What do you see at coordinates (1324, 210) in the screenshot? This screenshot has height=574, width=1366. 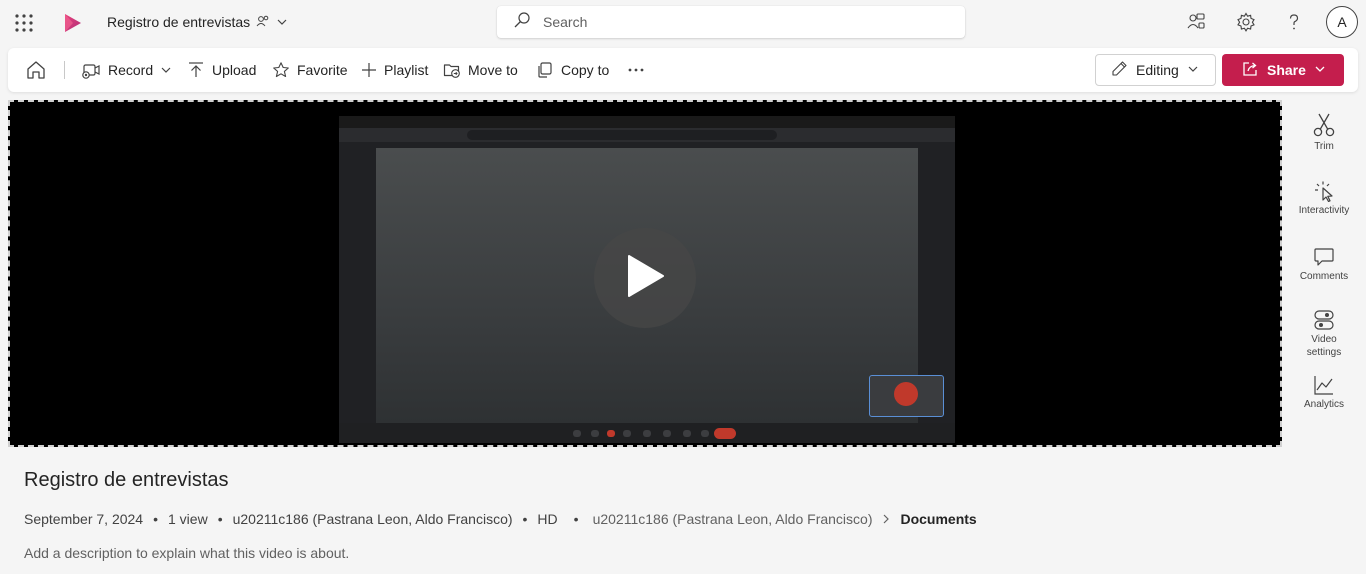 I see `interactivity-label: Interactivity` at bounding box center [1324, 210].